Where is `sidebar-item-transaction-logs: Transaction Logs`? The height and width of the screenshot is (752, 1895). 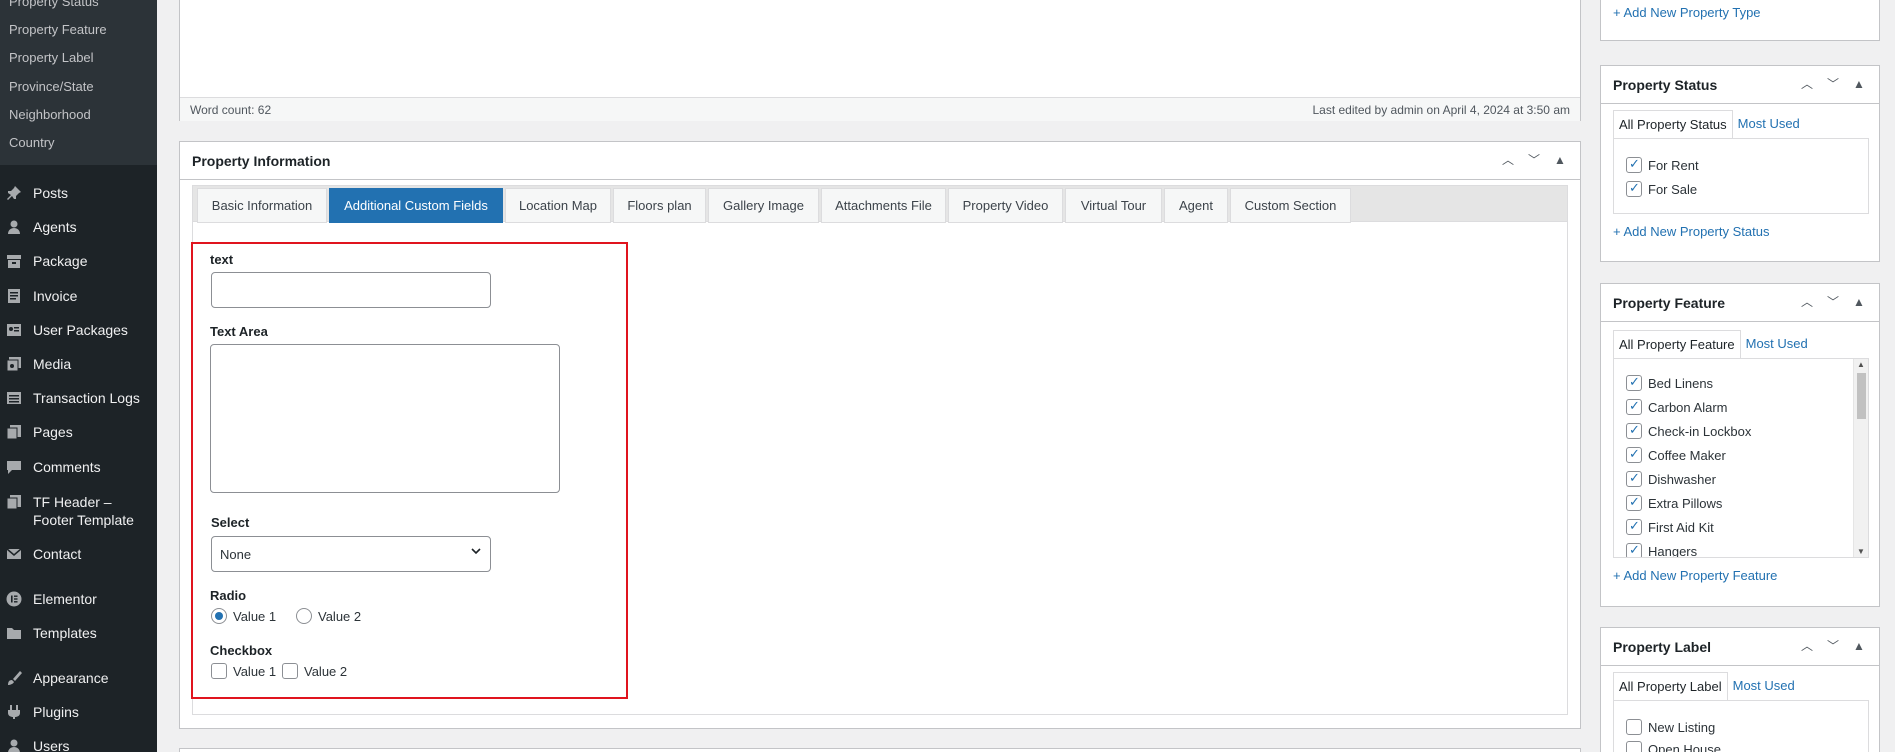
sidebar-item-transaction-logs: Transaction Logs is located at coordinates (78, 404).